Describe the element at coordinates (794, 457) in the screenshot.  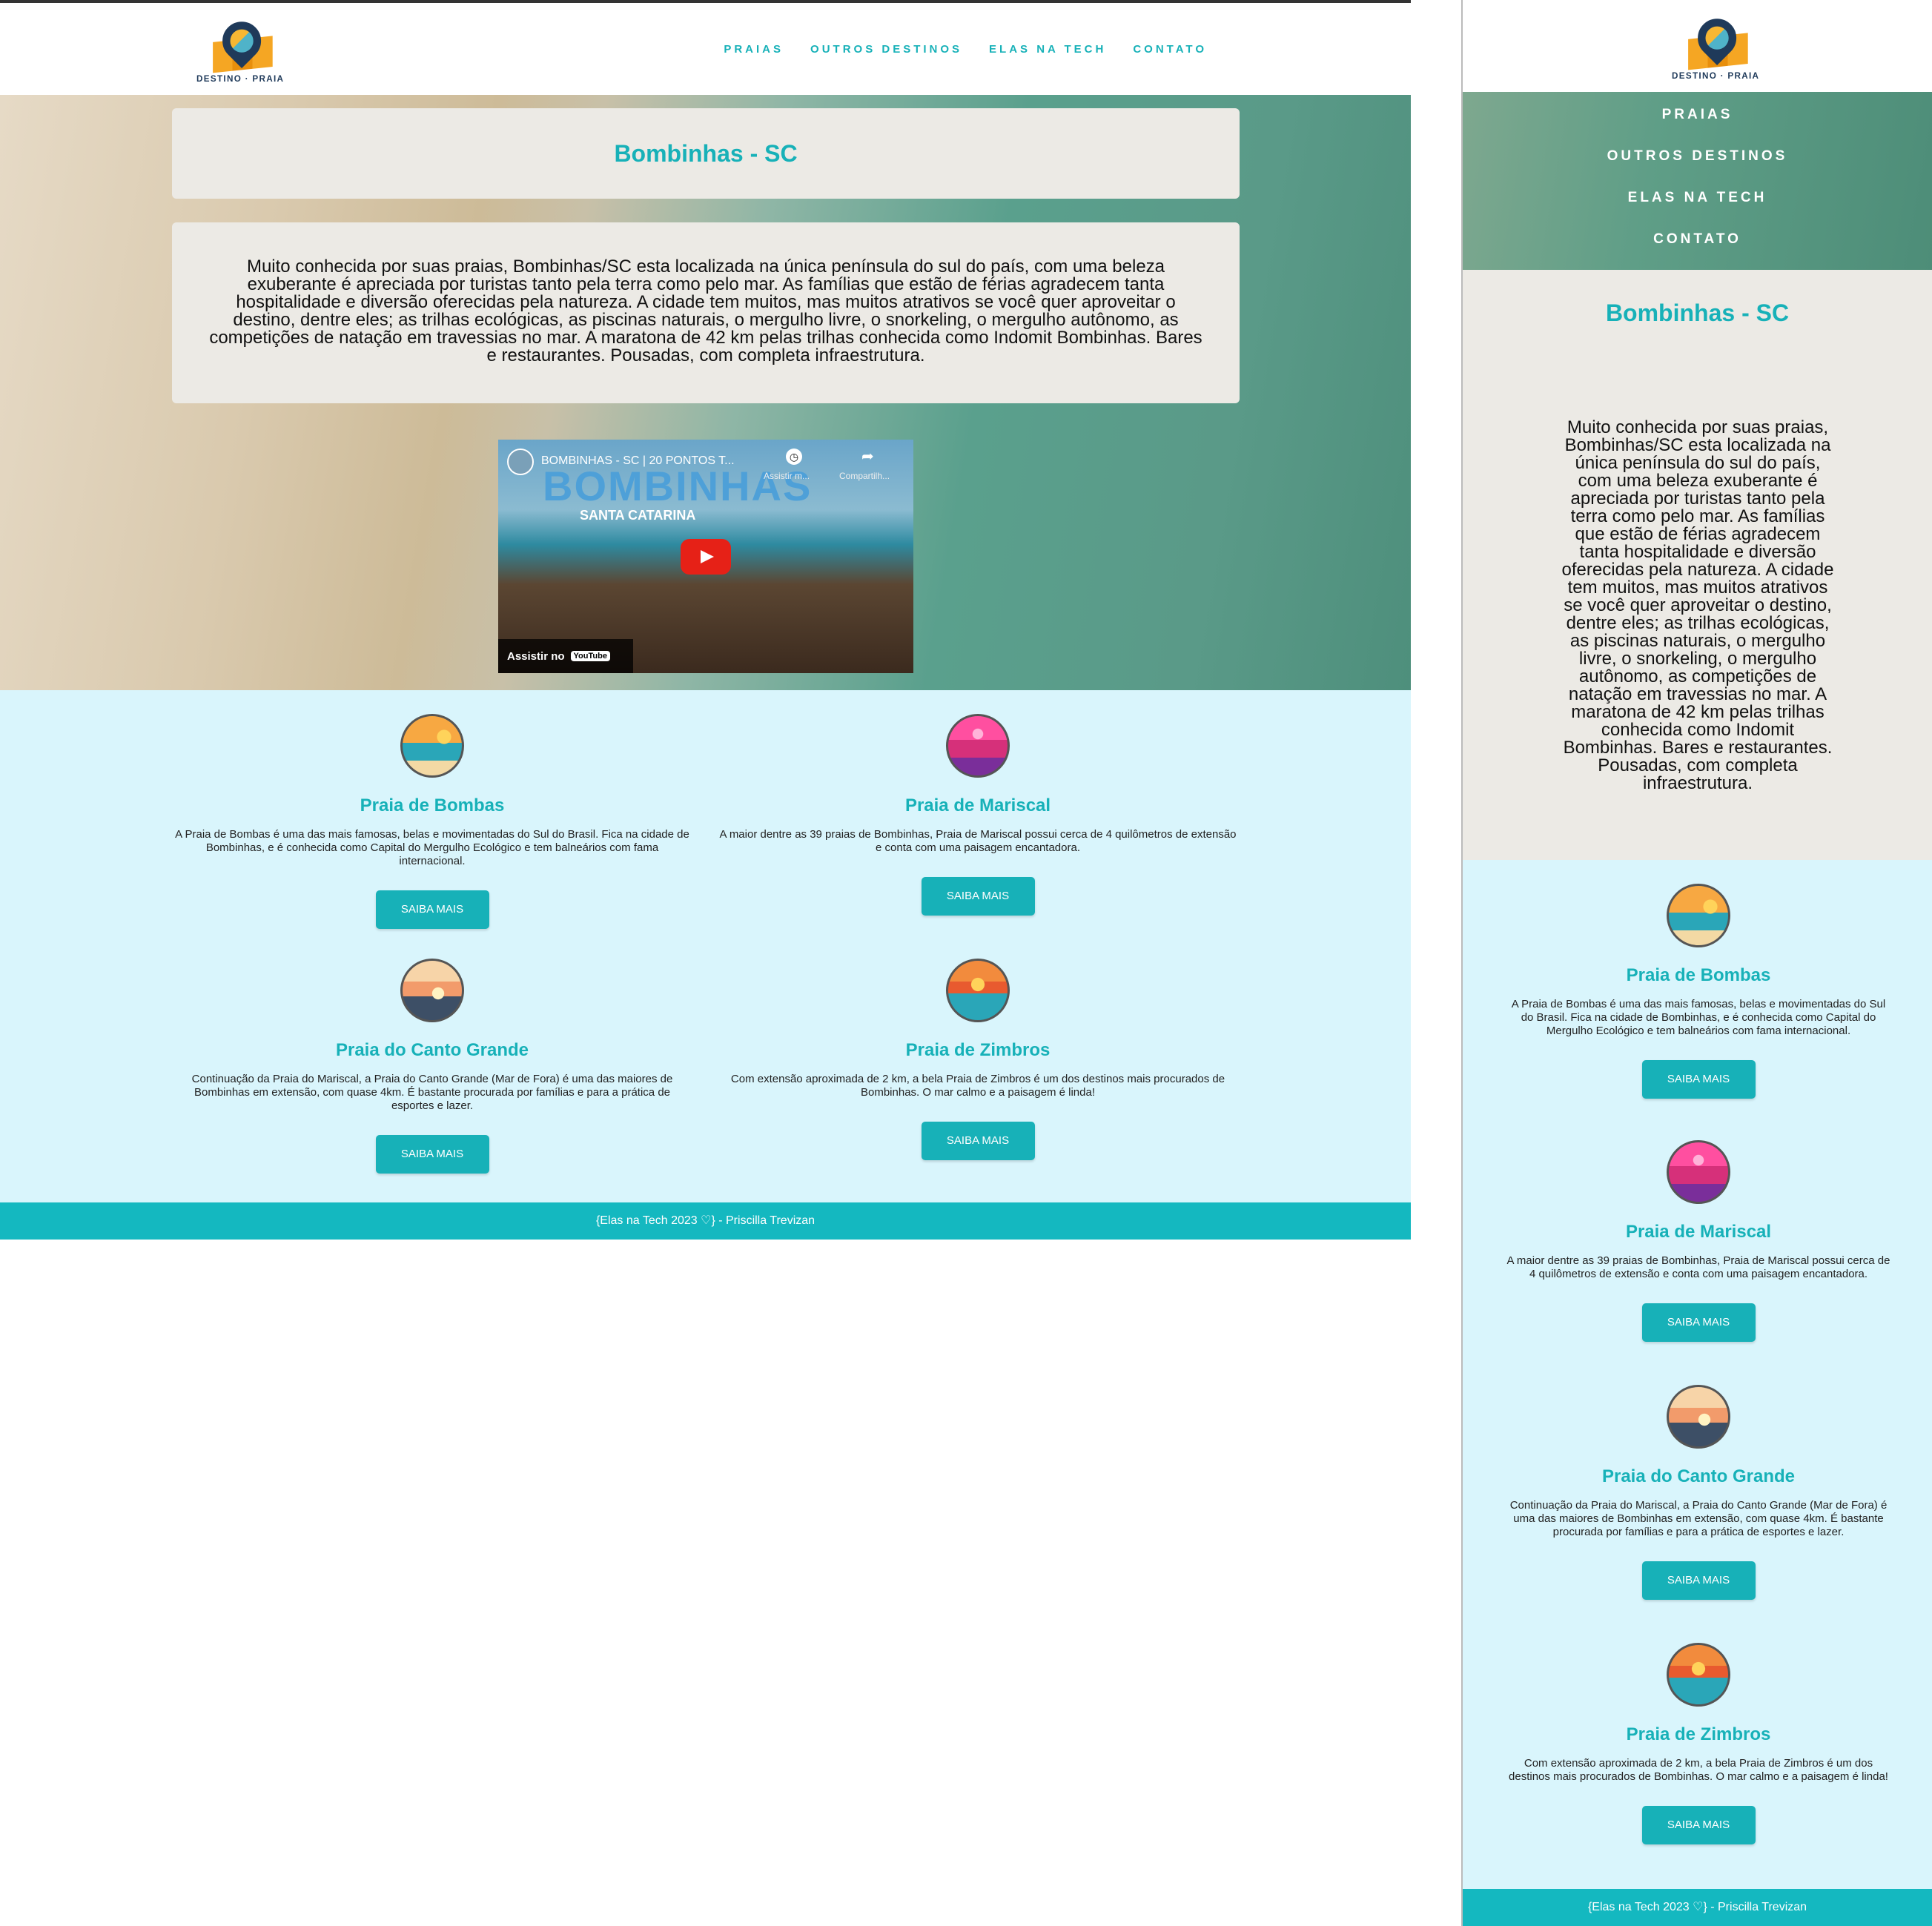
I see `clock-icon: ◷` at that location.